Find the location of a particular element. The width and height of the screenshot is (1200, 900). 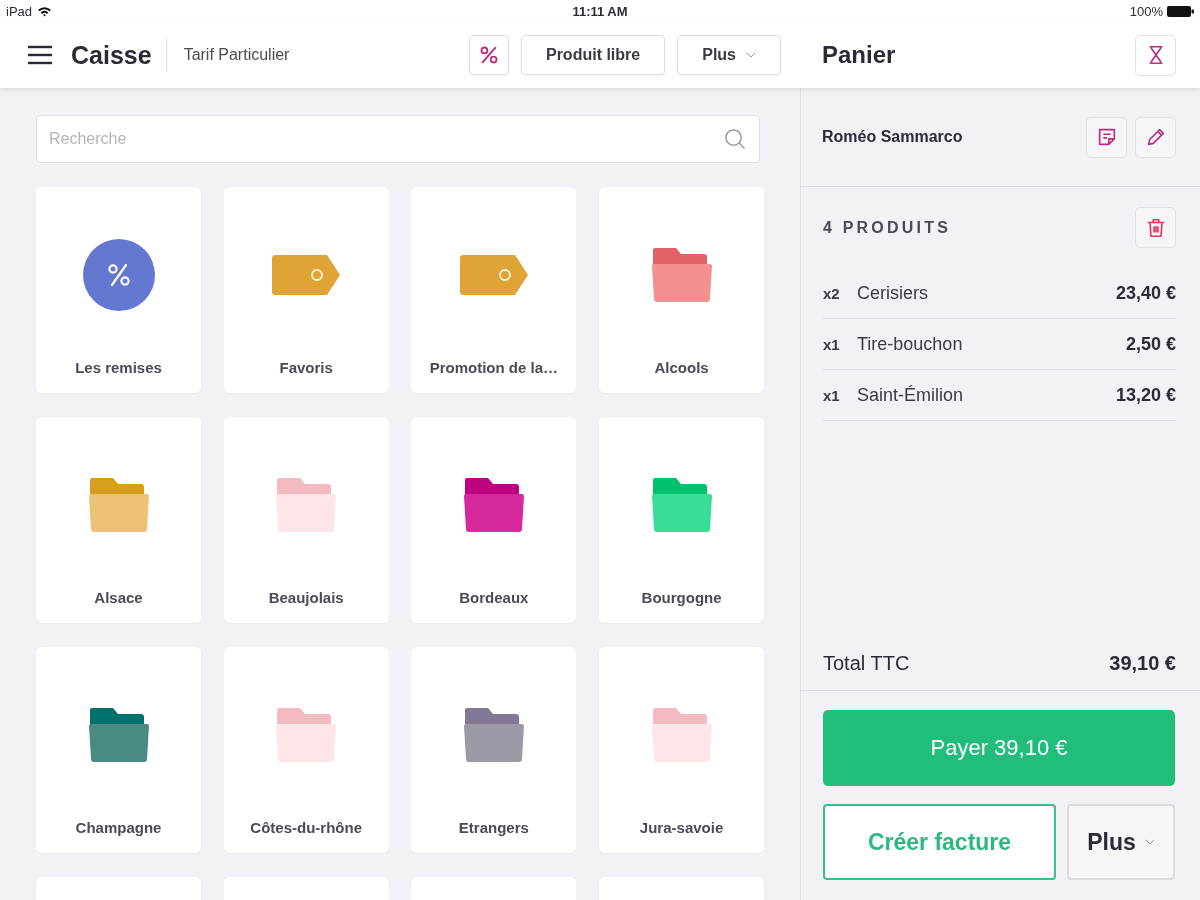

battery-icon is located at coordinates (1180, 11).